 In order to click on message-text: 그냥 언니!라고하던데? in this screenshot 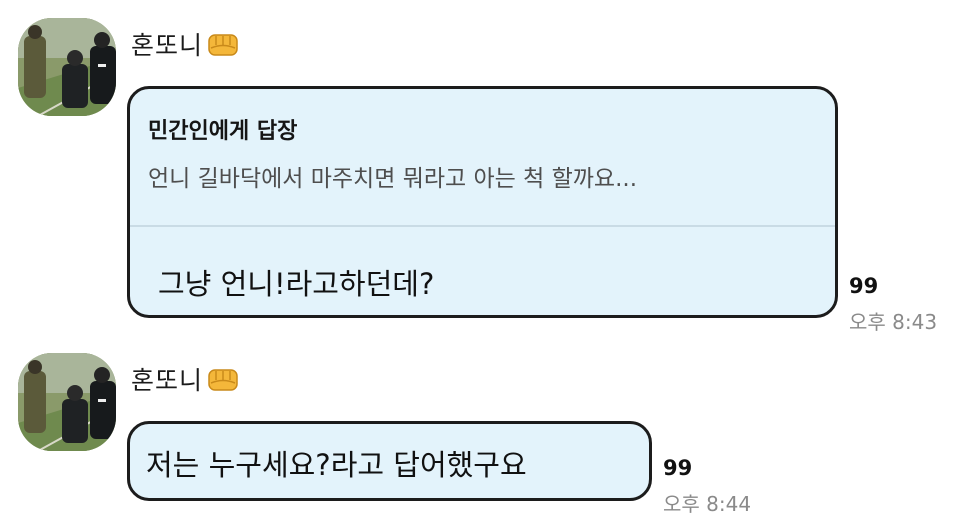, I will do `click(296, 284)`.